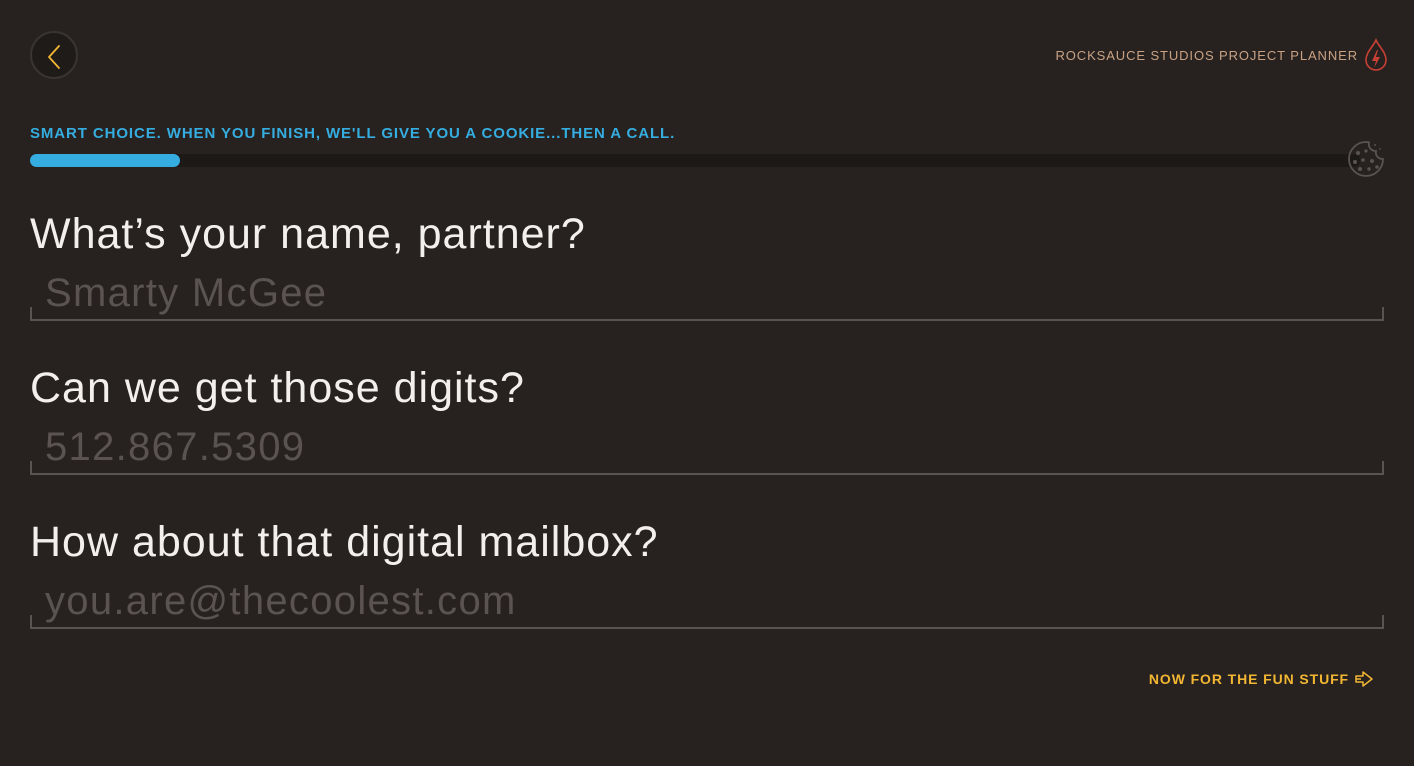  I want to click on phone-question-label: Can we get those digits?, so click(277, 388).